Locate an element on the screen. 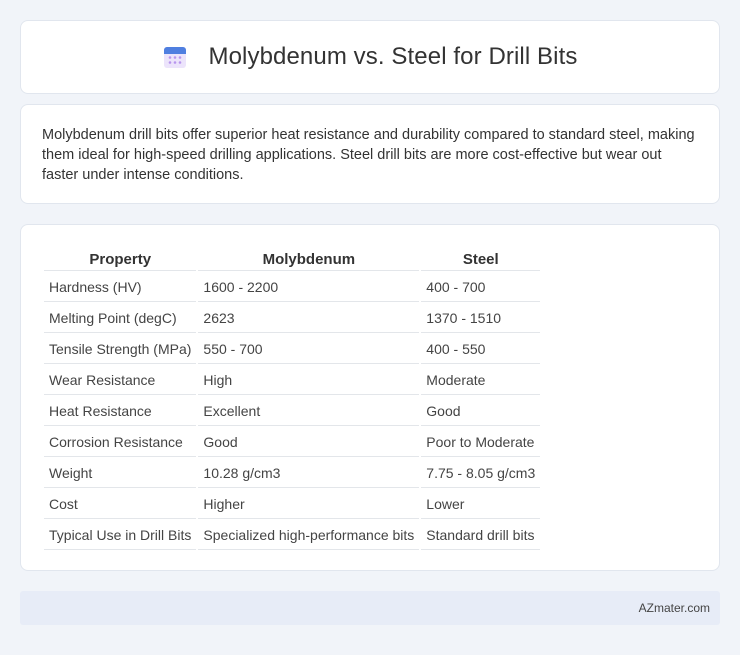 The image size is (740, 655). footer: AZmater.com is located at coordinates (370, 608).